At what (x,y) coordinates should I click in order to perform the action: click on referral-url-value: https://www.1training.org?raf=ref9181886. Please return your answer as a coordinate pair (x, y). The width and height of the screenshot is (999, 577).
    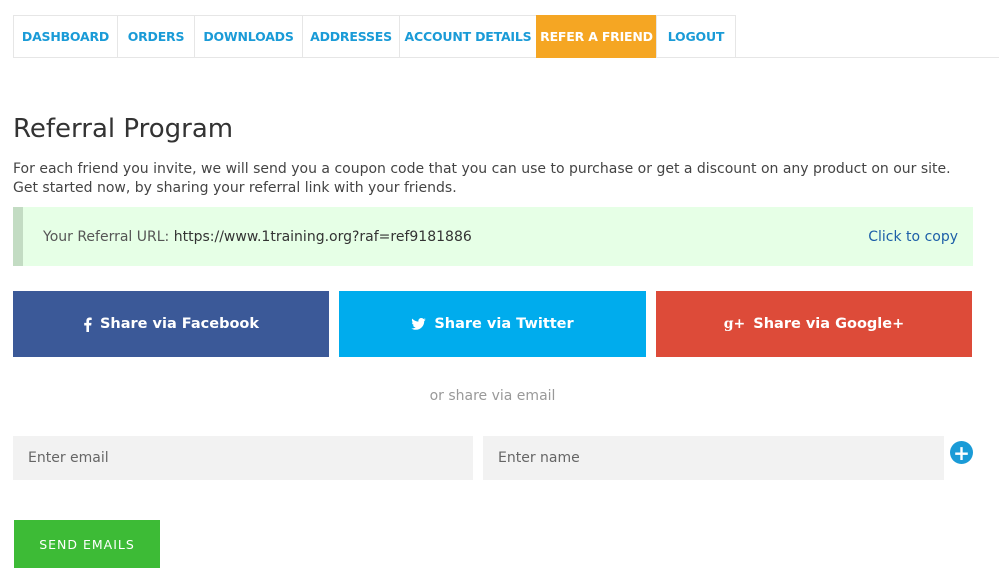
    Looking at the image, I should click on (323, 237).